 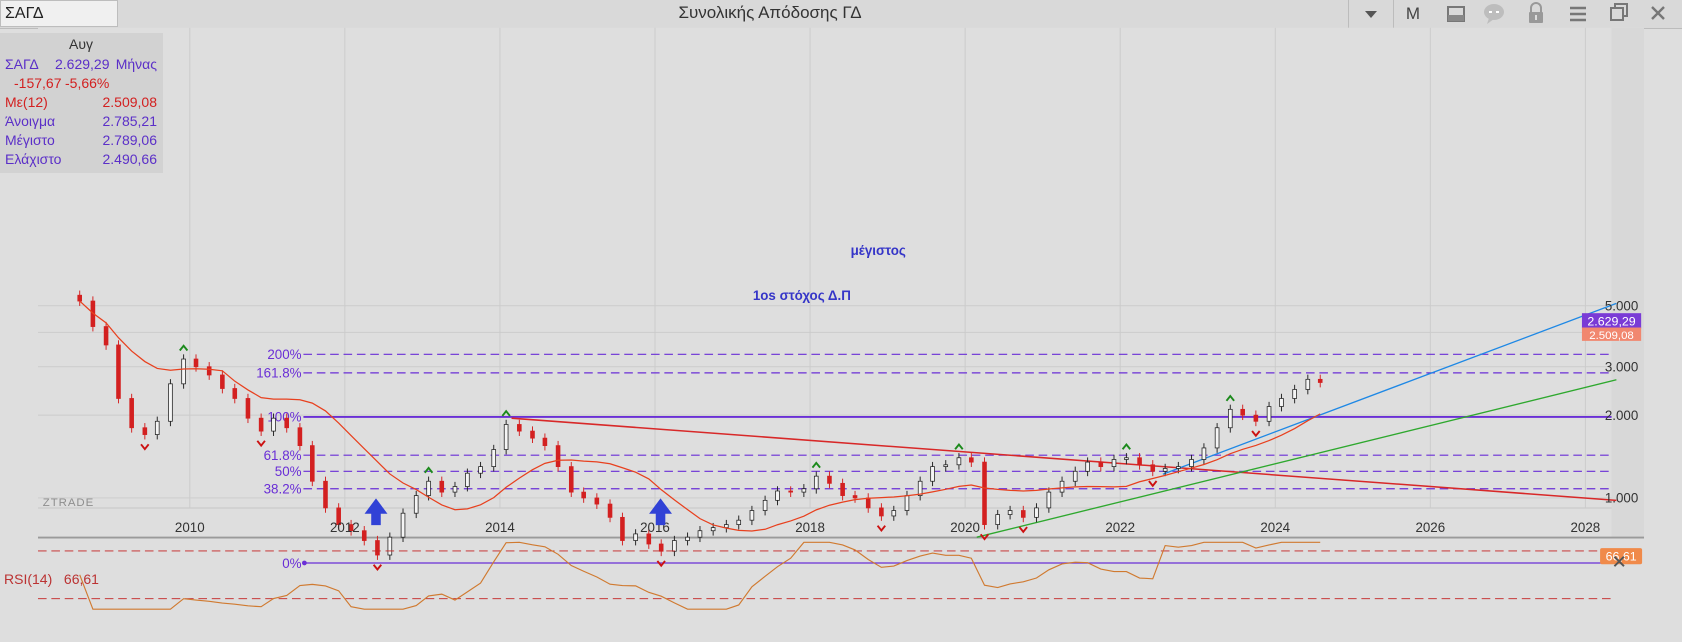 I want to click on fib-label: 38.2%, so click(x=283, y=489).